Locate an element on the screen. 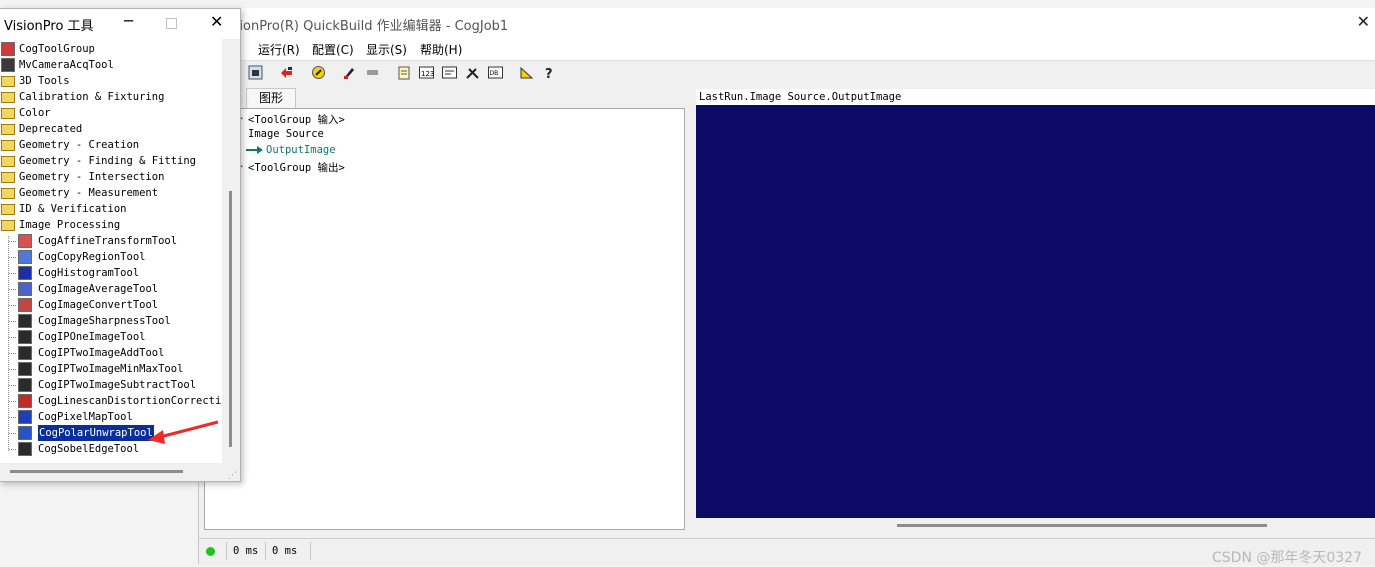 The height and width of the screenshot is (567, 1375). tab-graph: 图形 is located at coordinates (271, 98).